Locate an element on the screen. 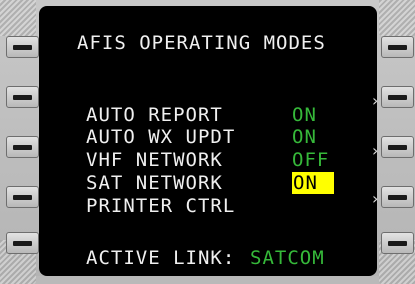 The image size is (415, 284). lsk-3r is located at coordinates (397, 147).